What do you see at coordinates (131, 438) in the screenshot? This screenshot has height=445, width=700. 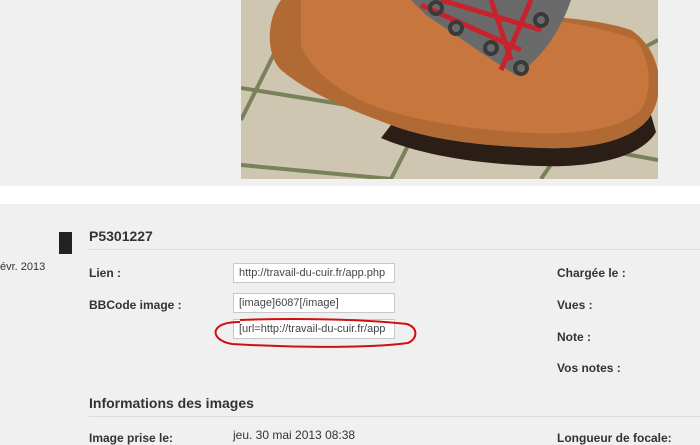 I see `taken-label: Image prise le:` at bounding box center [131, 438].